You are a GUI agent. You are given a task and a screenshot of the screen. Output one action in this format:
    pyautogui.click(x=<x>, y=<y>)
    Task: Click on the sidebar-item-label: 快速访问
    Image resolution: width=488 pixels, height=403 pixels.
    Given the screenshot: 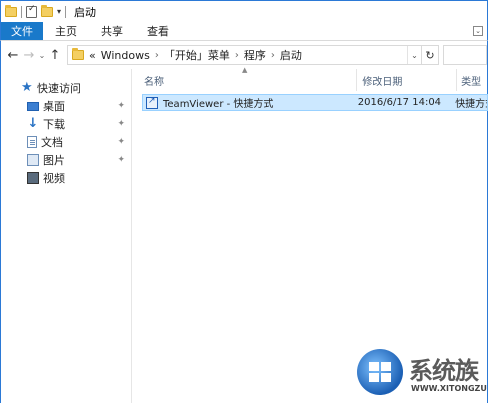 What is the action you would take?
    pyautogui.click(x=59, y=88)
    